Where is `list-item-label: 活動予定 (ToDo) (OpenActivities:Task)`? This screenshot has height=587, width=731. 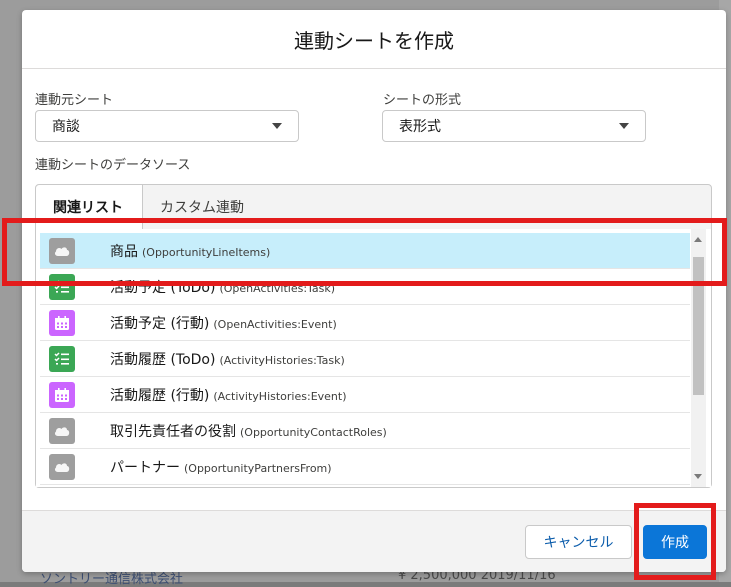 list-item-label: 活動予定 (ToDo) (OpenActivities:Task) is located at coordinates (222, 287).